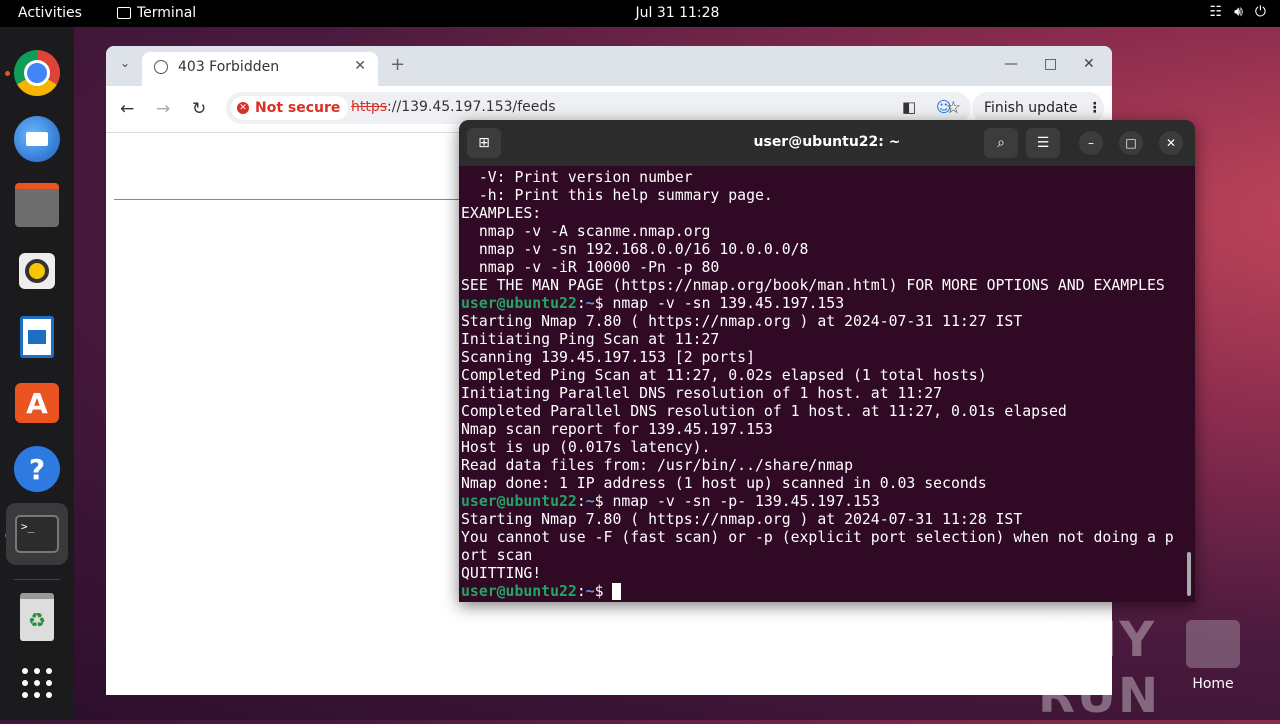 Image resolution: width=1280 pixels, height=724 pixels. I want to click on home-desktop-icon: Home, so click(1213, 656).